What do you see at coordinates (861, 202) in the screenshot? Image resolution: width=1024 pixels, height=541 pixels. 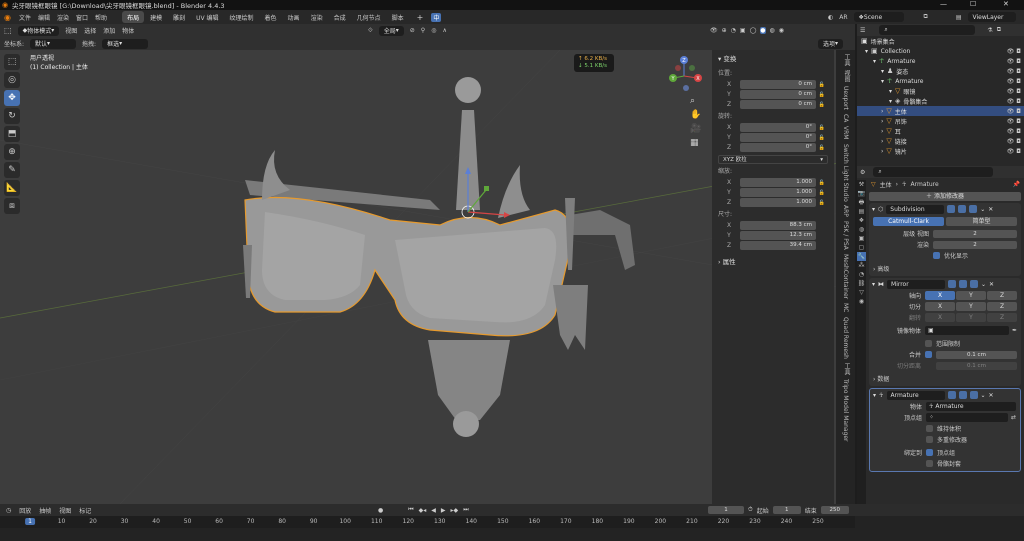 I see `output-tab-icon: 🖶` at bounding box center [861, 202].